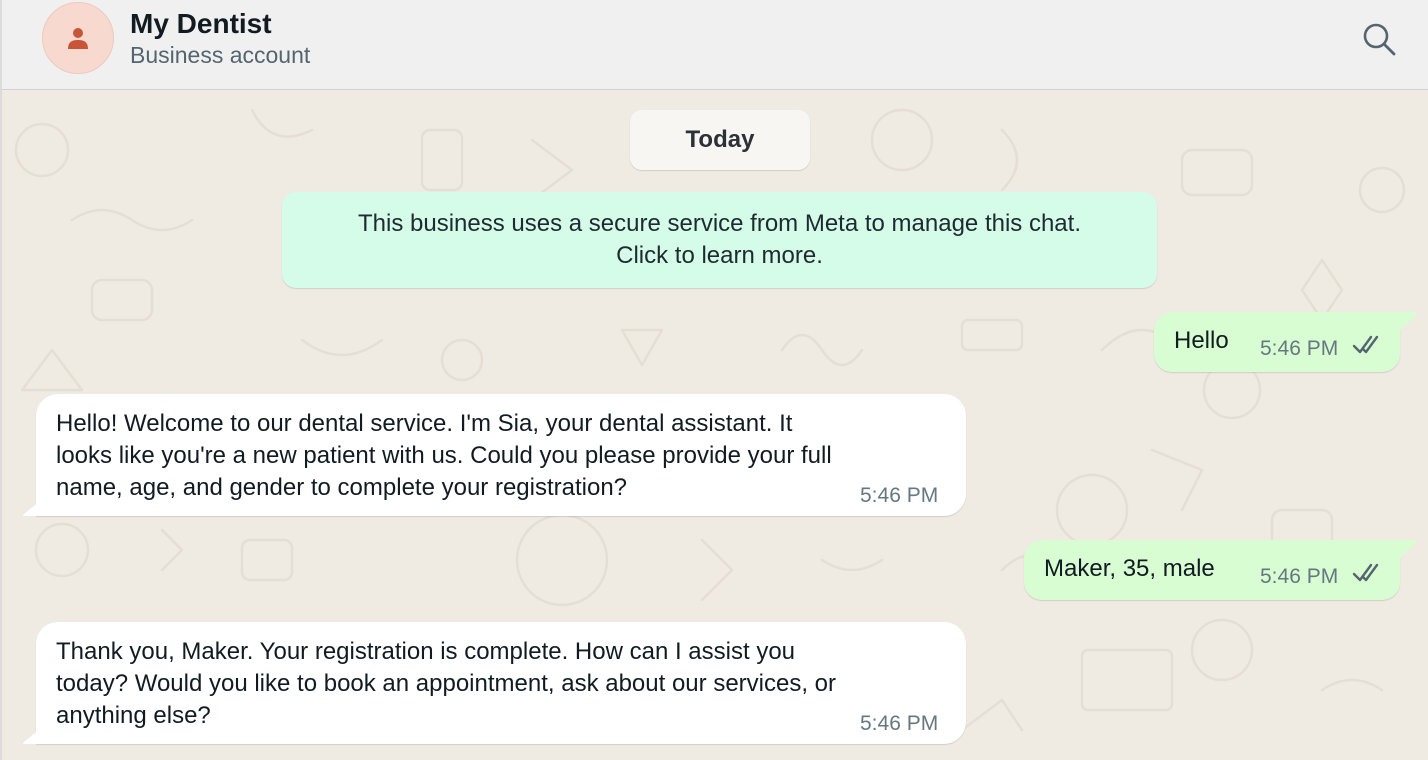  I want to click on person-icon, so click(78, 38).